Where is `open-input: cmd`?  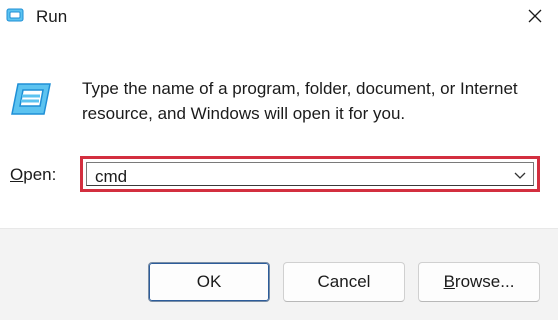 open-input: cmd is located at coordinates (111, 177).